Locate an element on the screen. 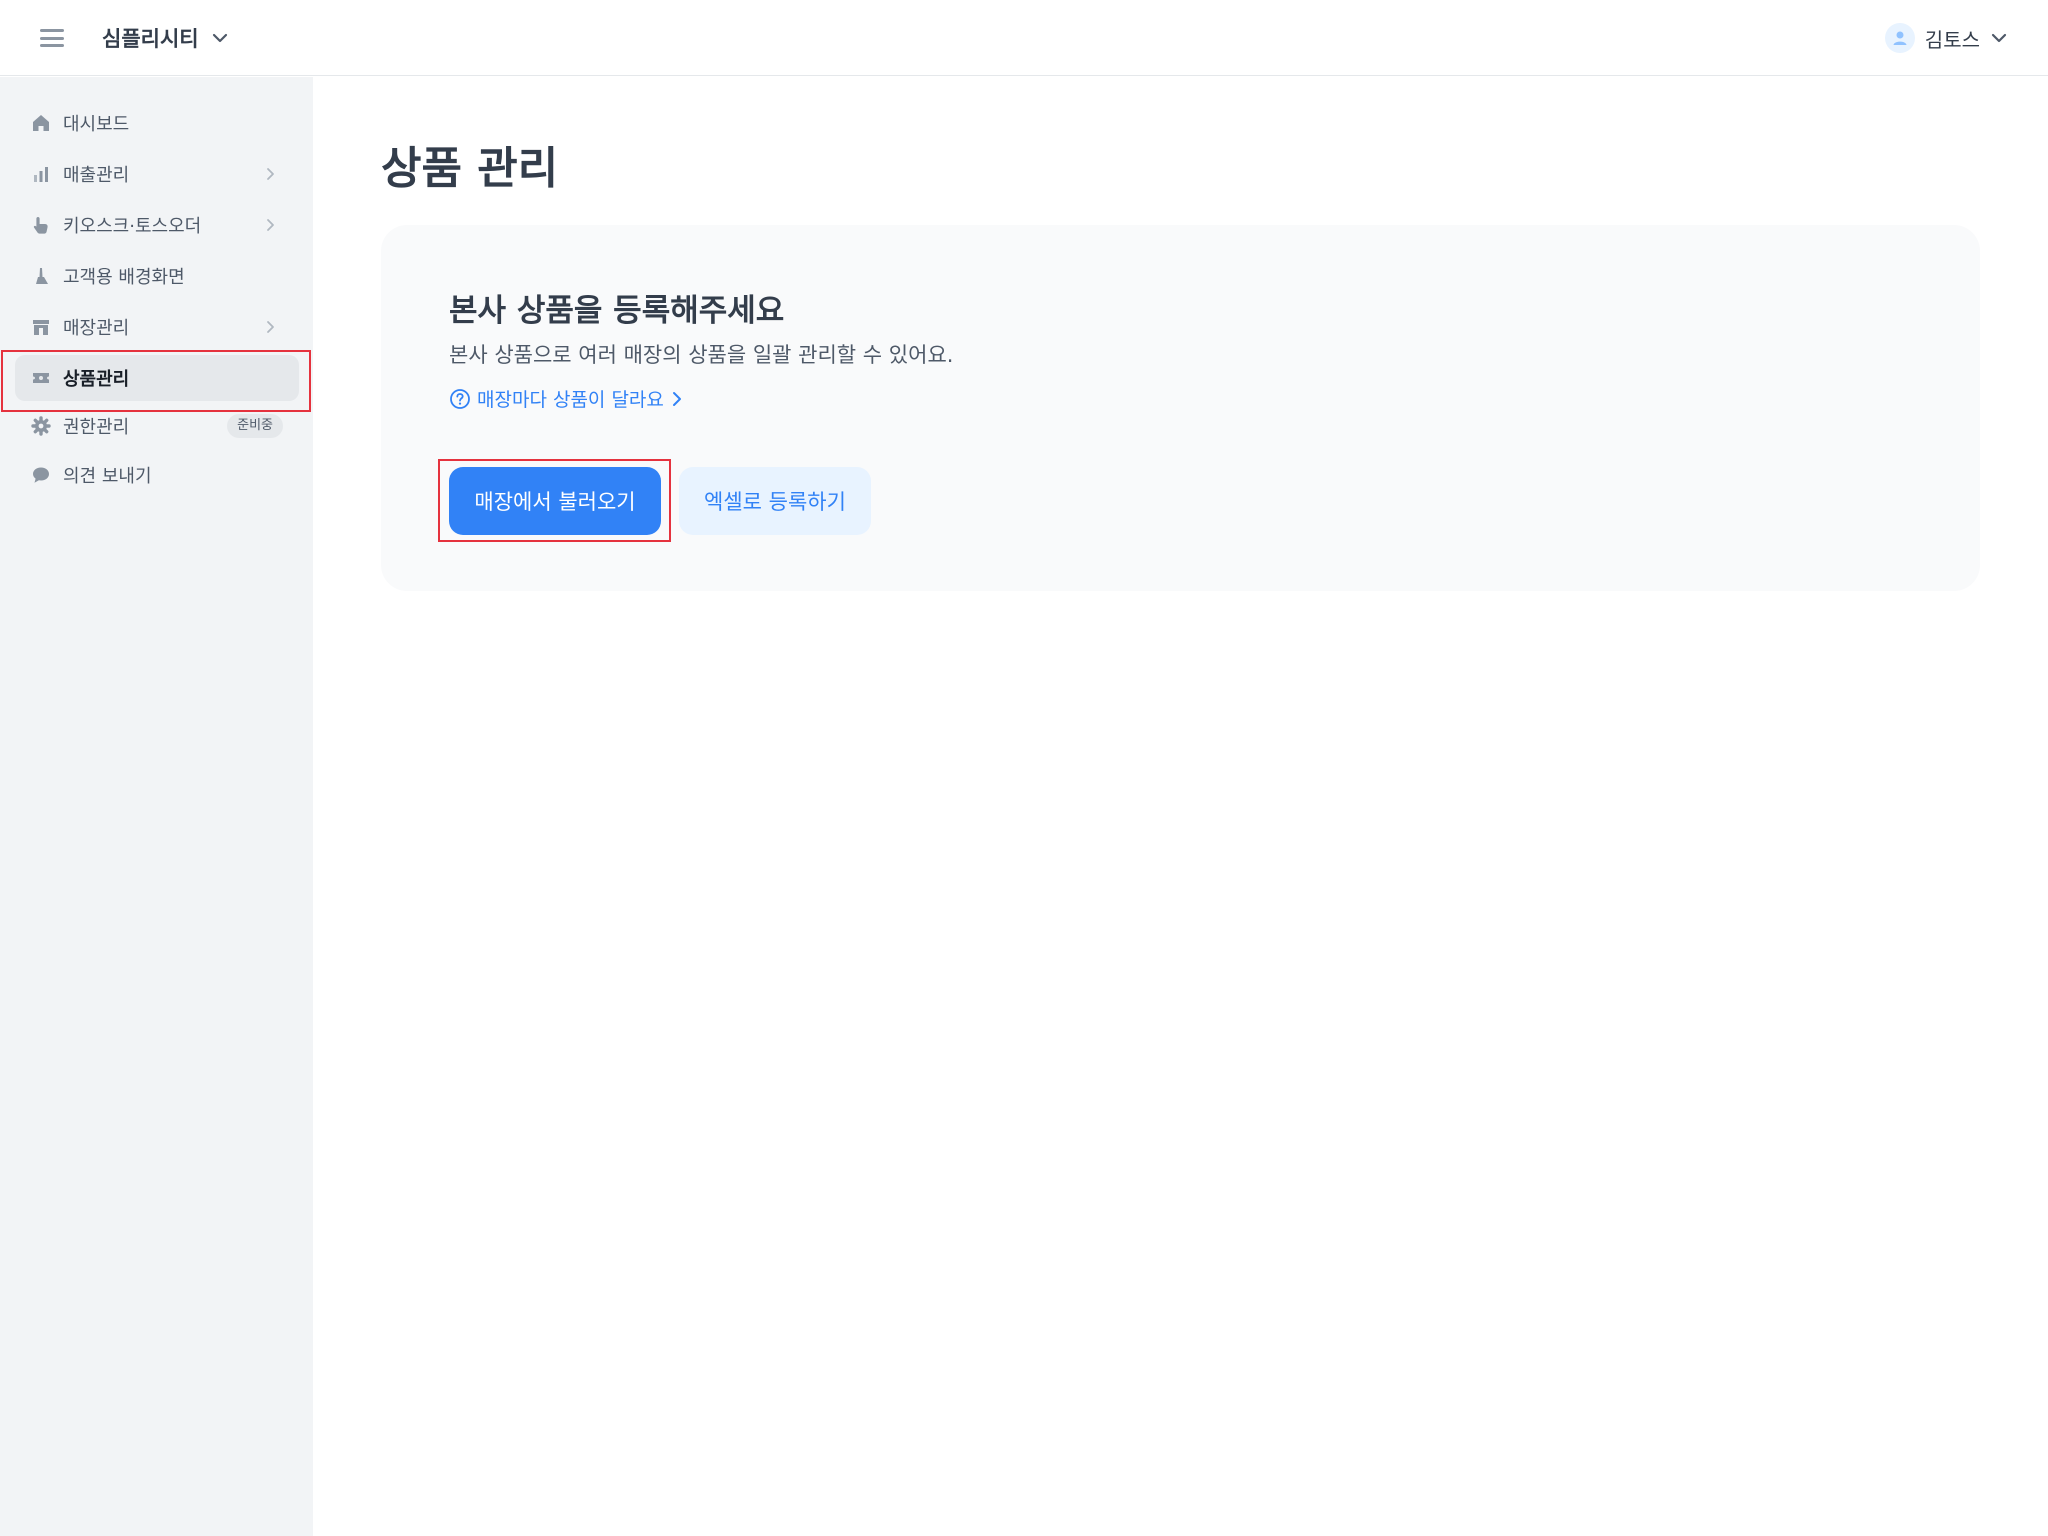 This screenshot has width=2048, height=1536. menu-icon is located at coordinates (52, 38).